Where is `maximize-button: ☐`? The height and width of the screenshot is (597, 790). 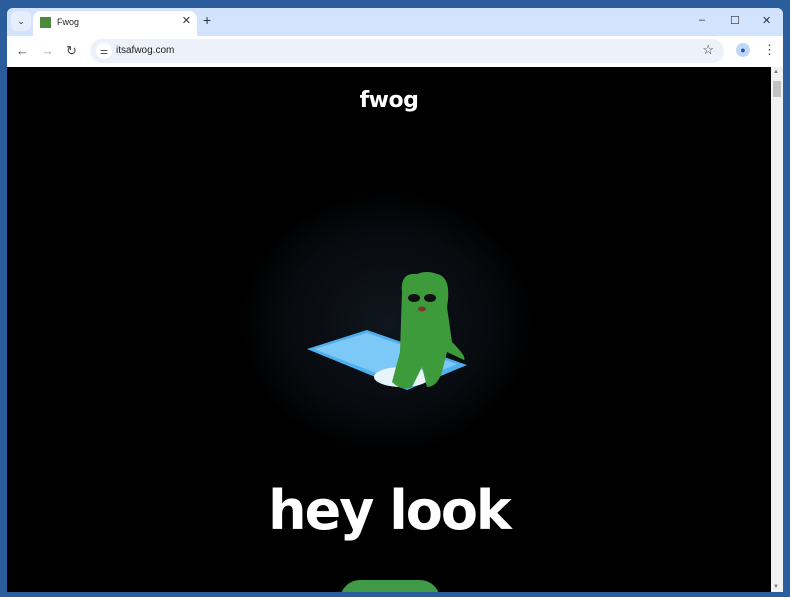 maximize-button: ☐ is located at coordinates (735, 20).